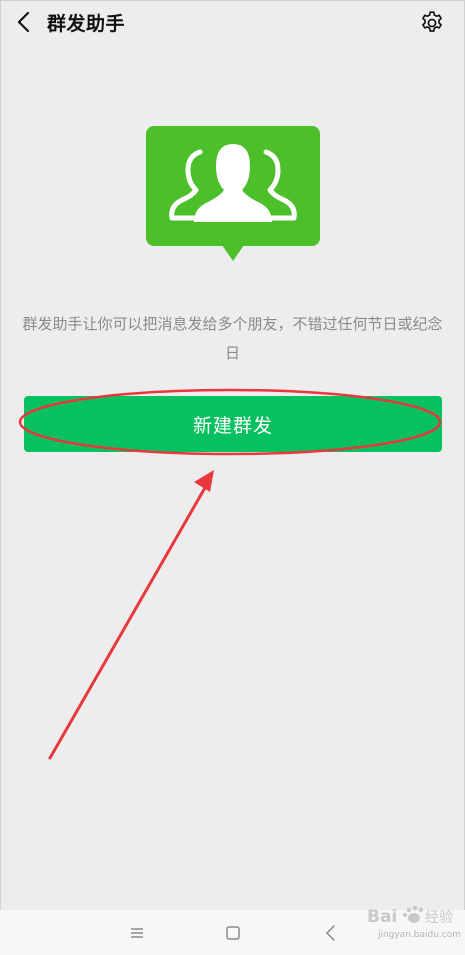 The image size is (465, 955). I want to click on back-icon, so click(330, 933).